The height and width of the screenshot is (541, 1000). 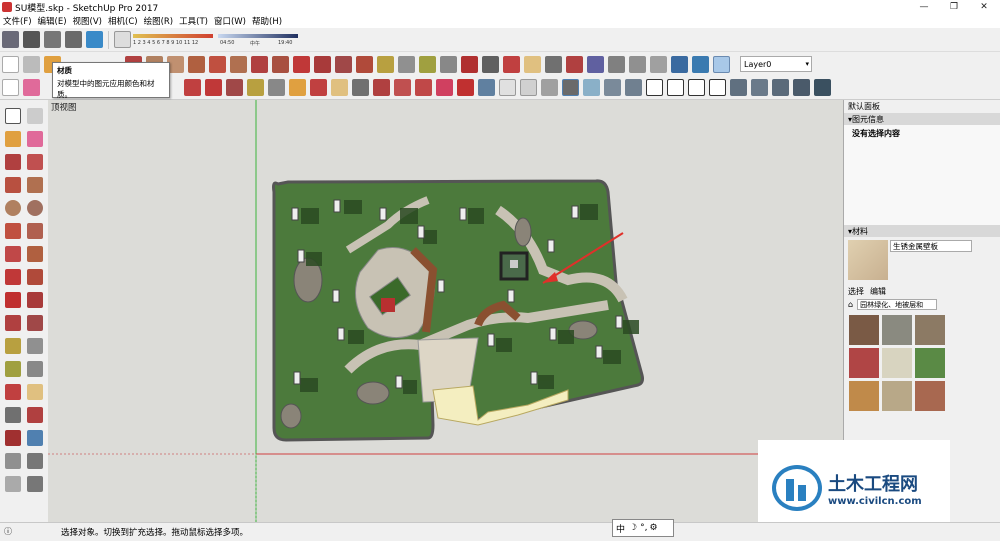 I want to click on home-icon: ⌂, so click(x=850, y=304).